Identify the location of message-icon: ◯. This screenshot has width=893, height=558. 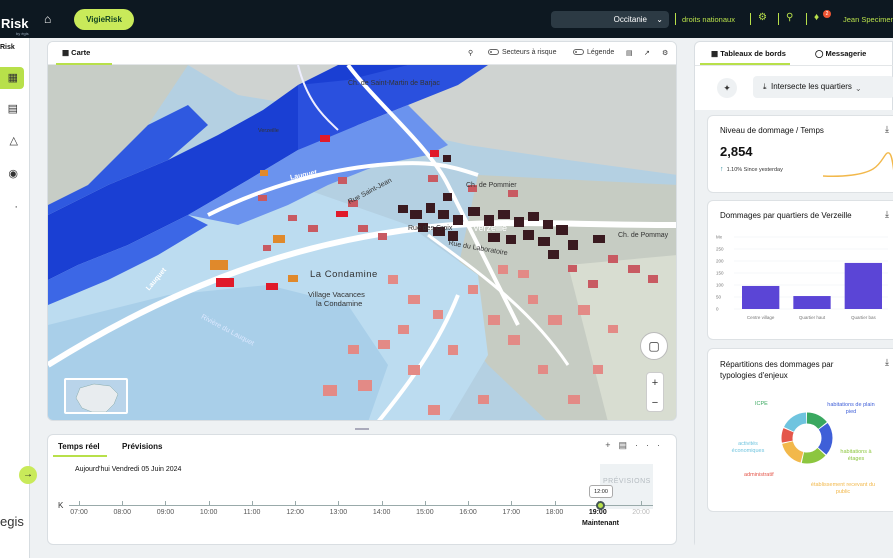
(819, 53).